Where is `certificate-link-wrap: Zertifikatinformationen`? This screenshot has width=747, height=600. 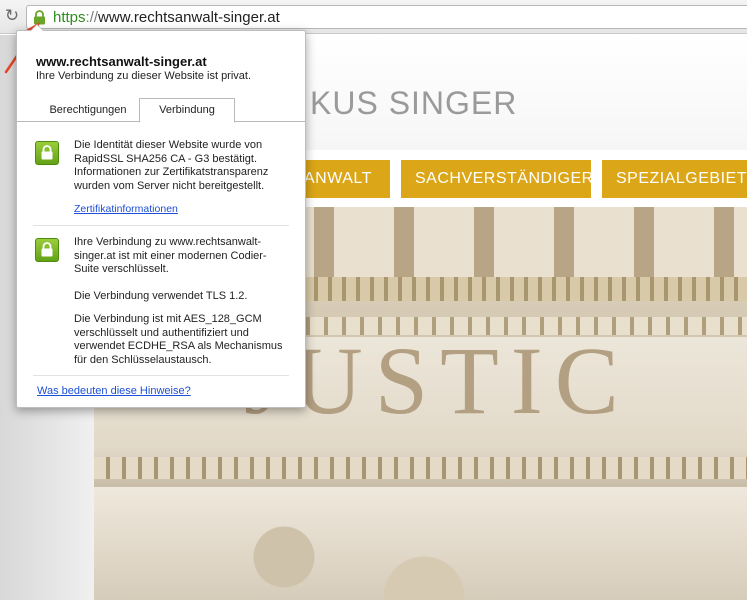
certificate-link-wrap: Zertifikatinformationen is located at coordinates (181, 210).